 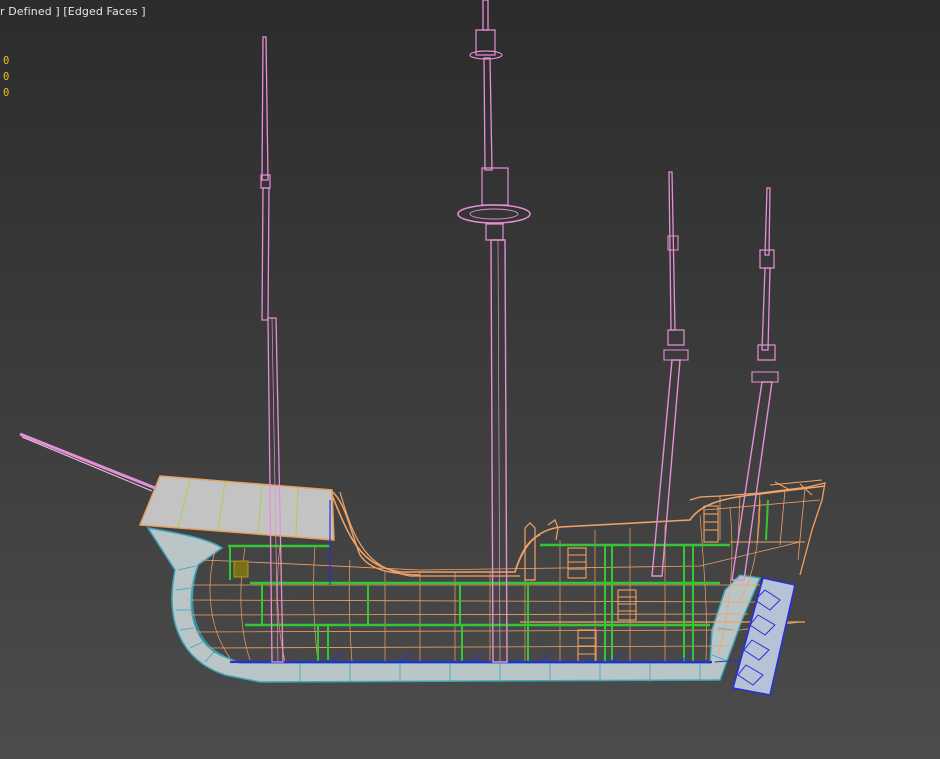 What do you see at coordinates (6, 93) in the screenshot?
I see `stat-value-3: 0` at bounding box center [6, 93].